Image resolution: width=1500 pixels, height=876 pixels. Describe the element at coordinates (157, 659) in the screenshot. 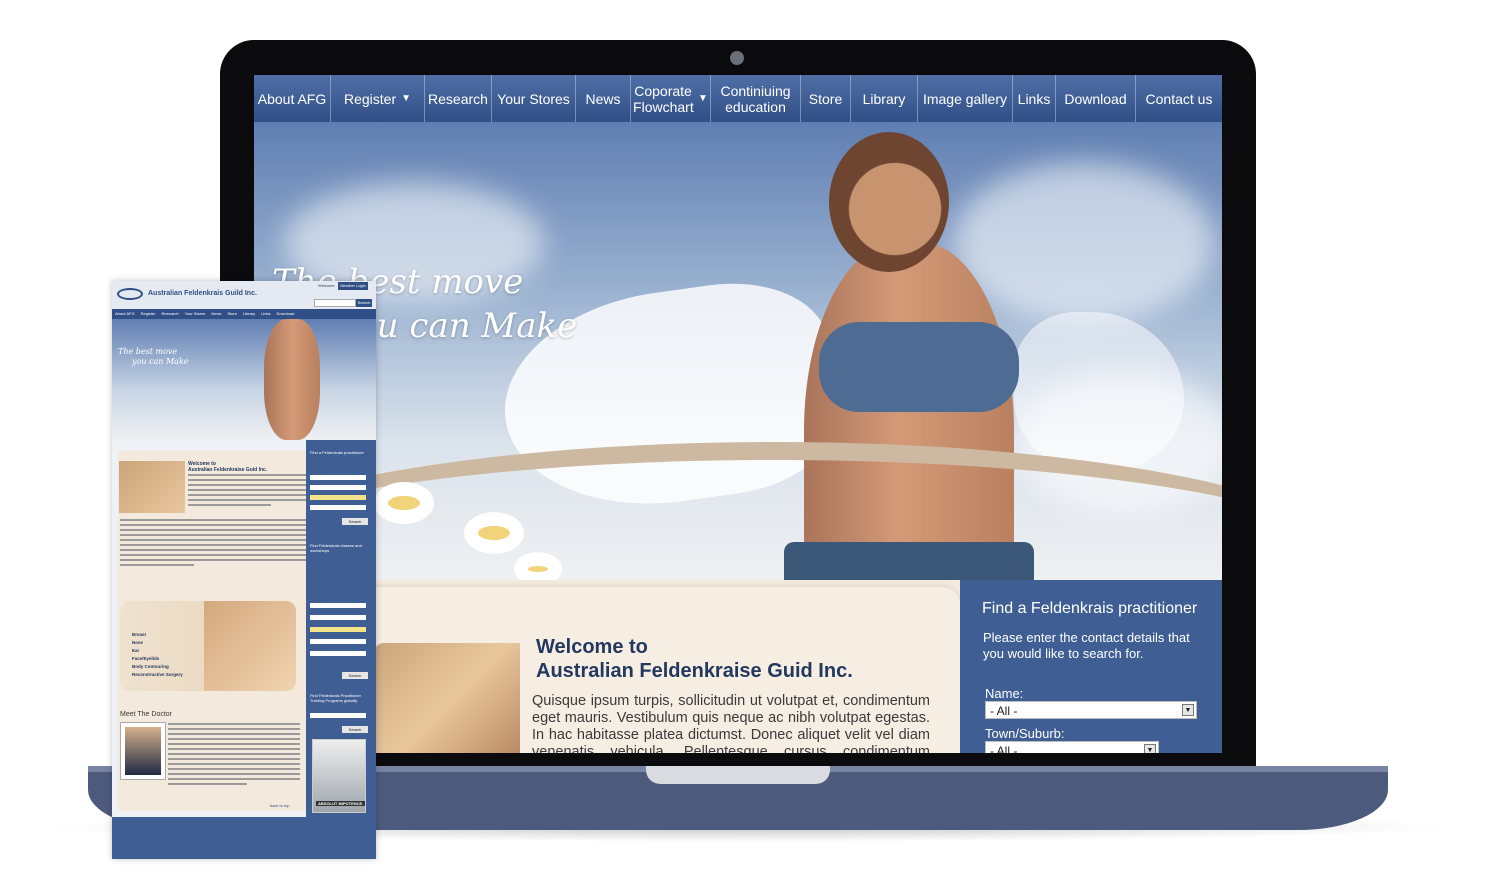

I see `promo-item: Face/Eyelids` at that location.